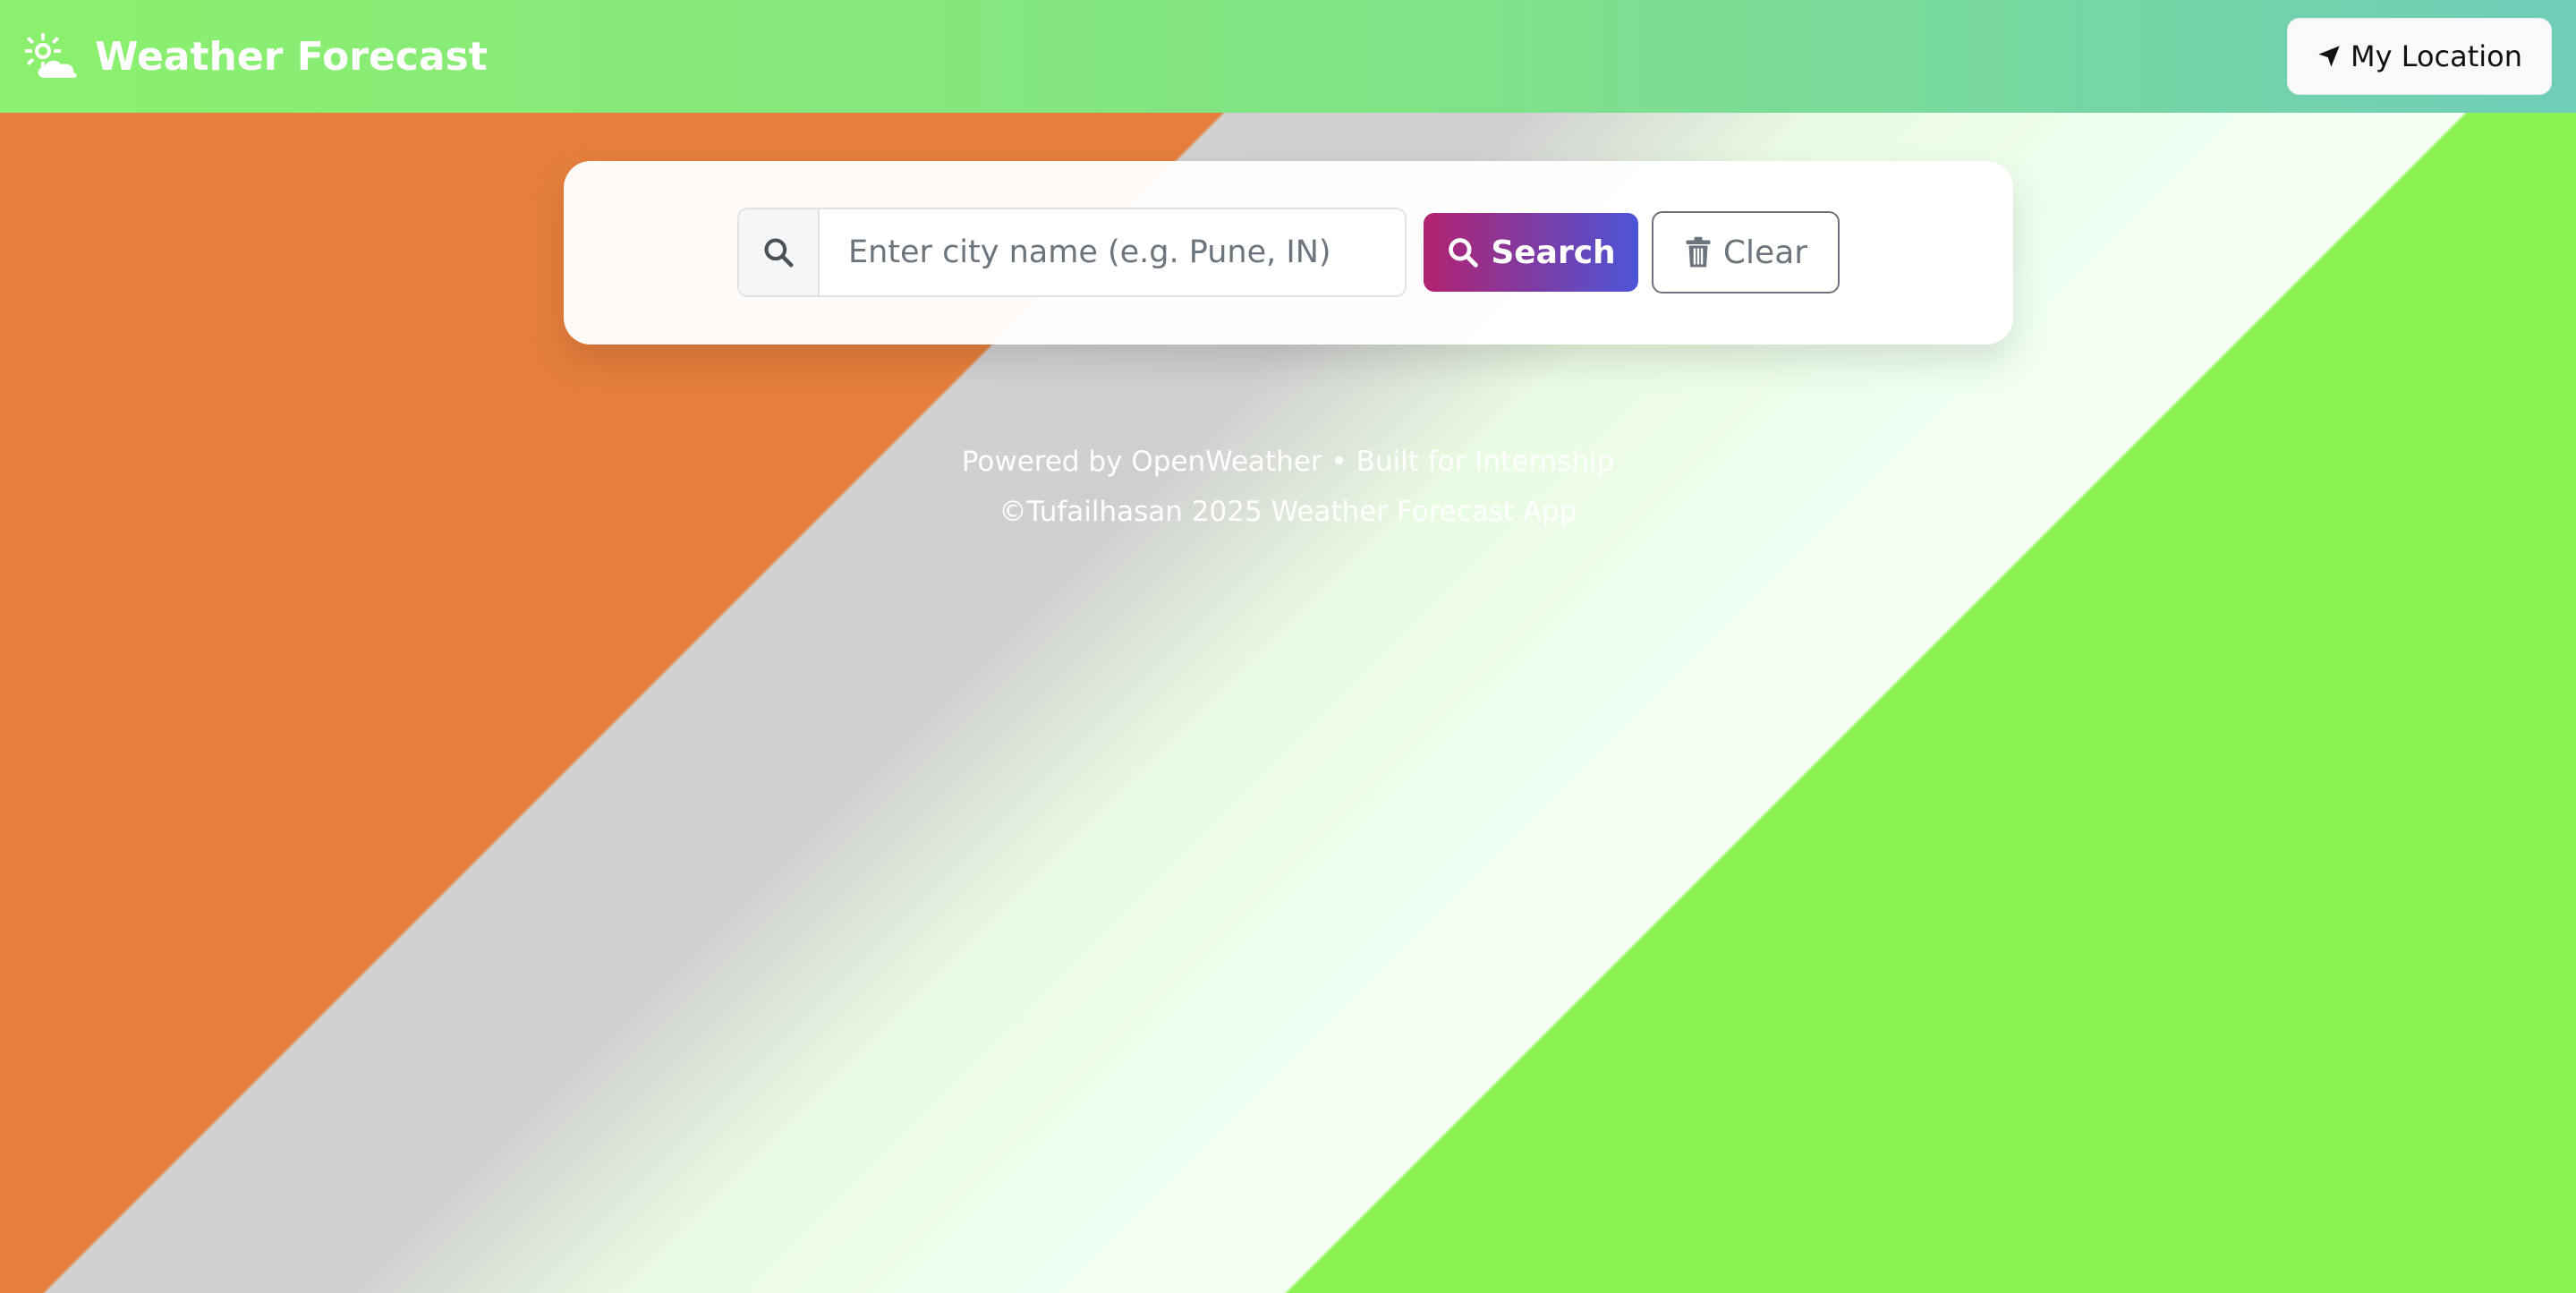  I want to click on my-location-label: My Location, so click(2436, 56).